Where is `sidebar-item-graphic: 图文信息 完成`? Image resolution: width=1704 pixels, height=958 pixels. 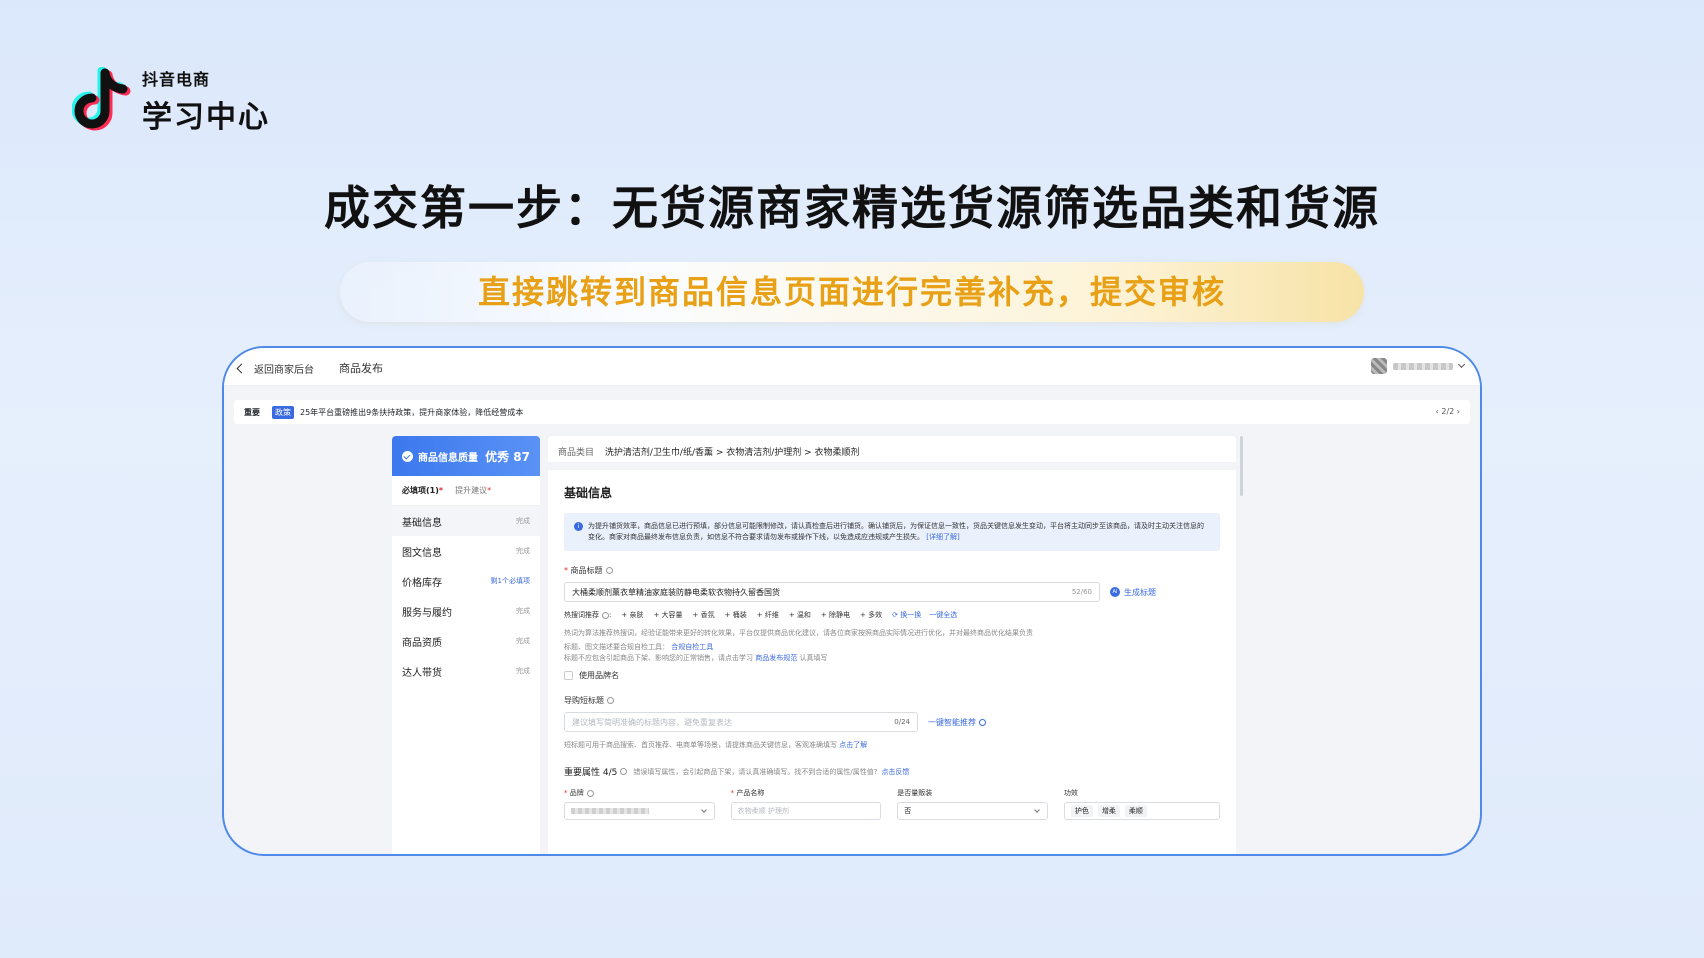 sidebar-item-graphic: 图文信息 完成 is located at coordinates (466, 551).